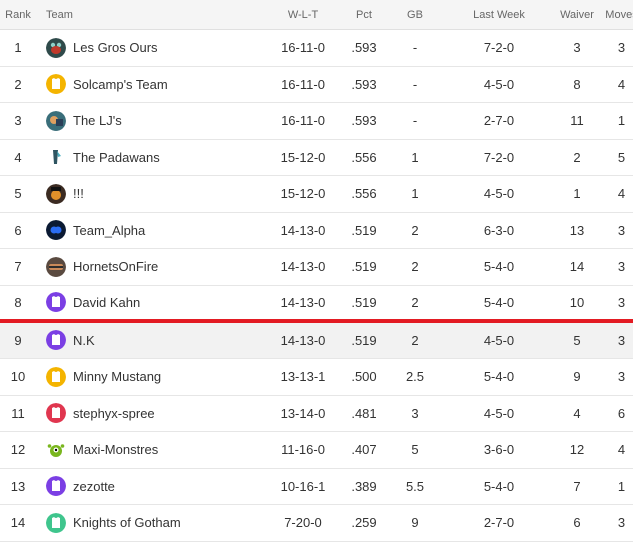 This screenshot has height=542, width=633. Describe the element at coordinates (577, 377) in the screenshot. I see `waiver-cell: 9` at that location.